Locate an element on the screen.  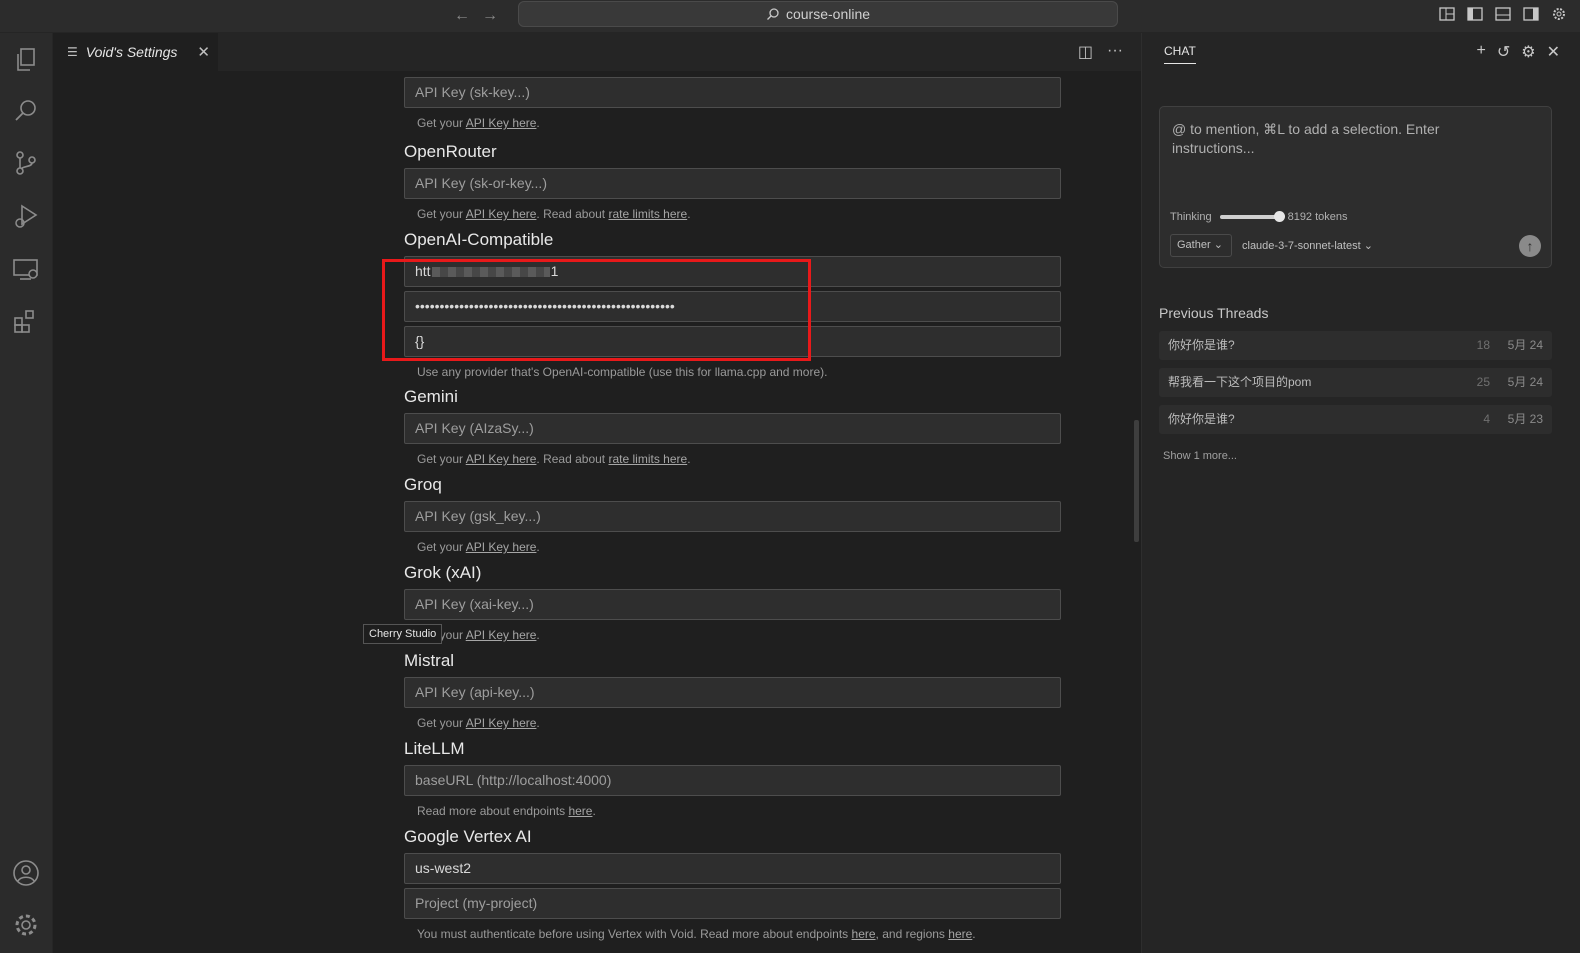
provider-input: API Key (gsk_key...) is located at coordinates (732, 516).